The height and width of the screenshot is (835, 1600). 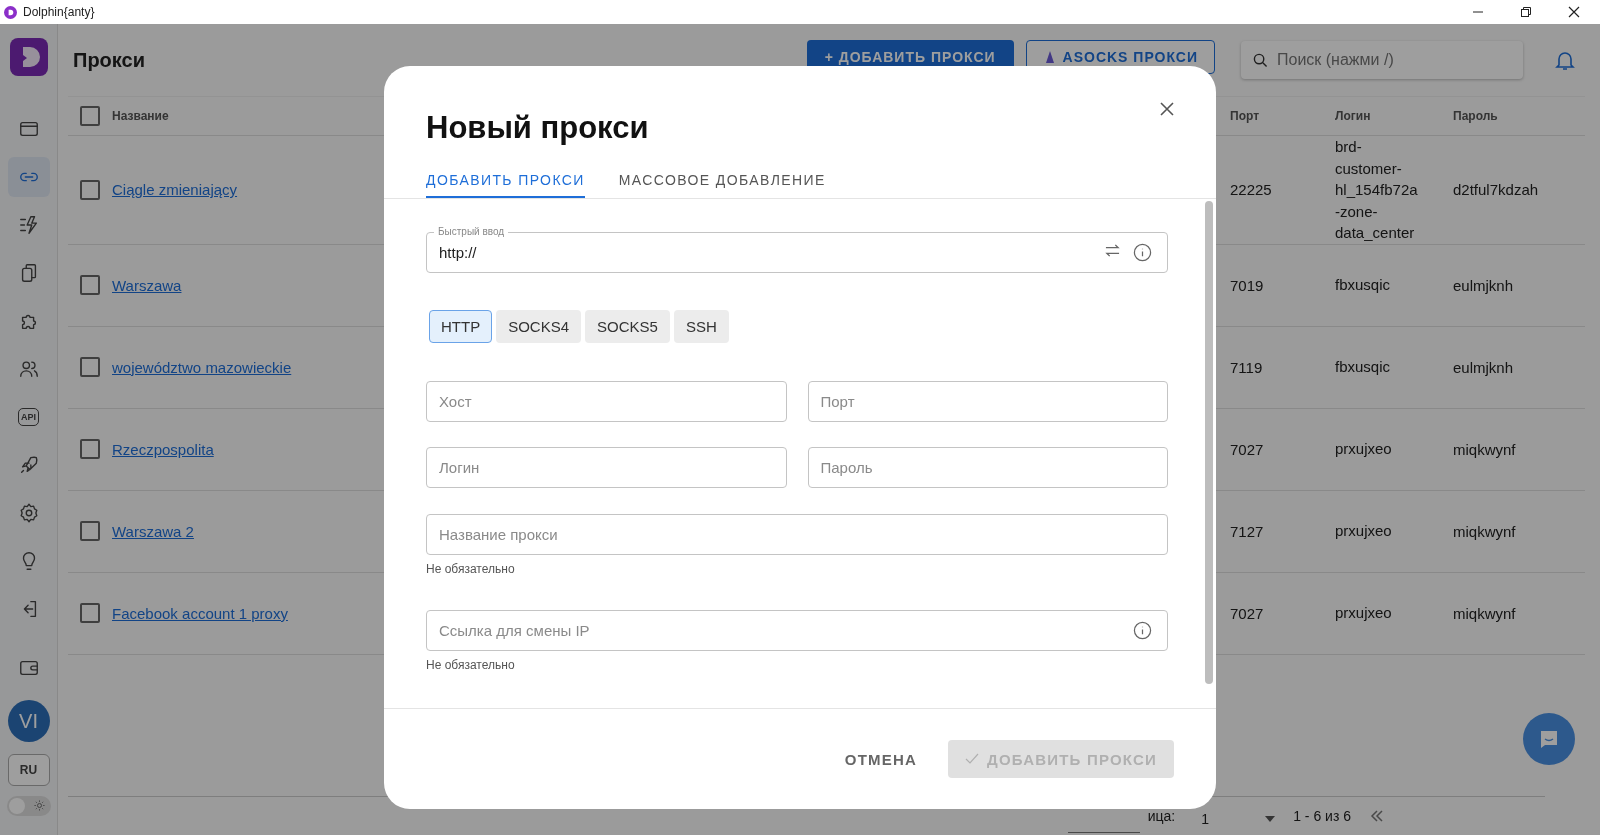 I want to click on scrollbar, so click(x=1209, y=442).